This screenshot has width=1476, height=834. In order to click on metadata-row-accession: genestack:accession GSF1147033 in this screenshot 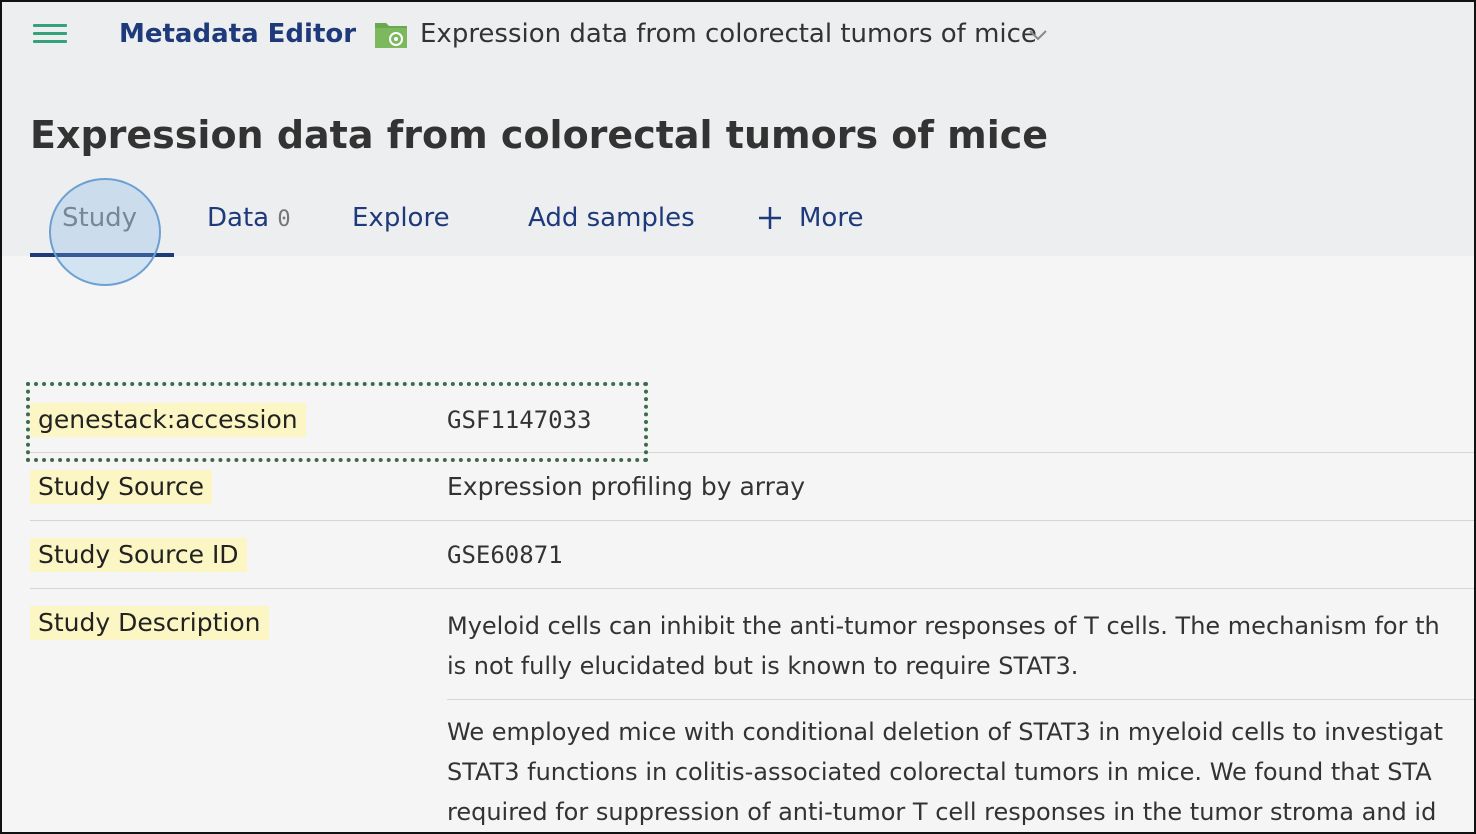, I will do `click(752, 419)`.